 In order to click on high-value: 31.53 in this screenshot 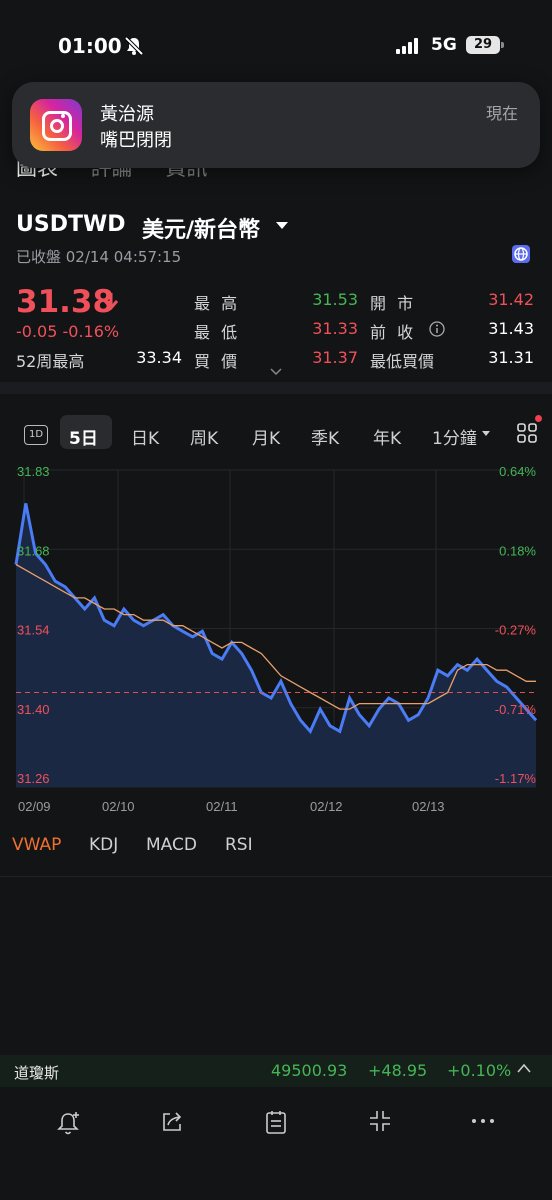, I will do `click(335, 299)`.